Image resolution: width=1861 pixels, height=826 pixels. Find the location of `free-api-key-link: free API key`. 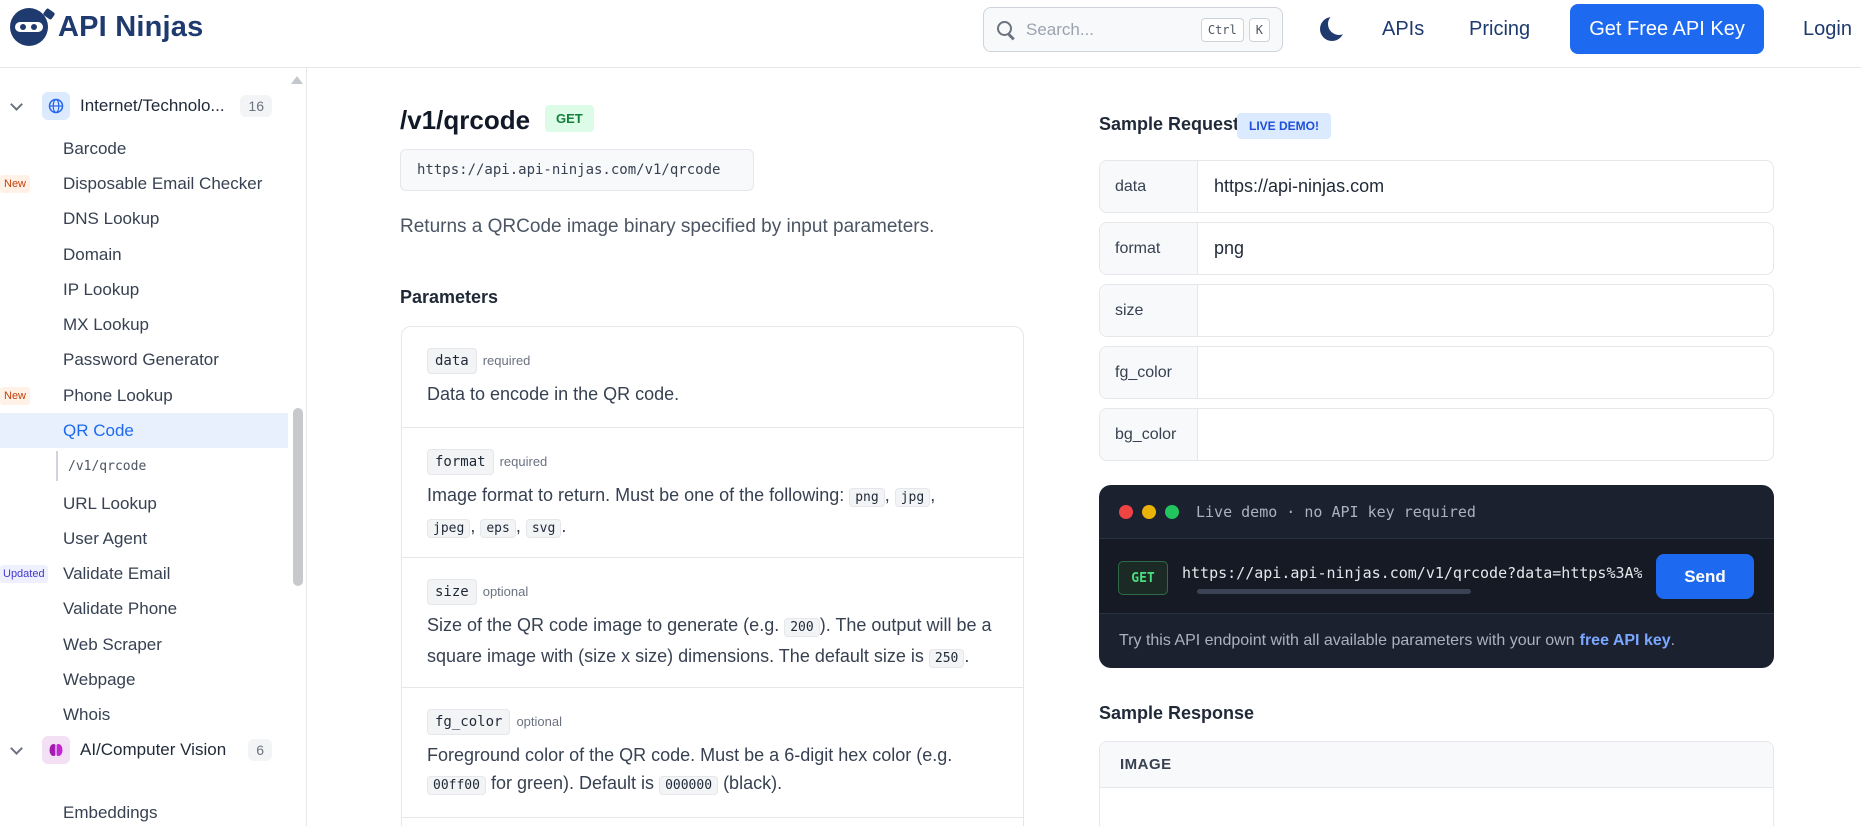

free-api-key-link: free API key is located at coordinates (1625, 641).